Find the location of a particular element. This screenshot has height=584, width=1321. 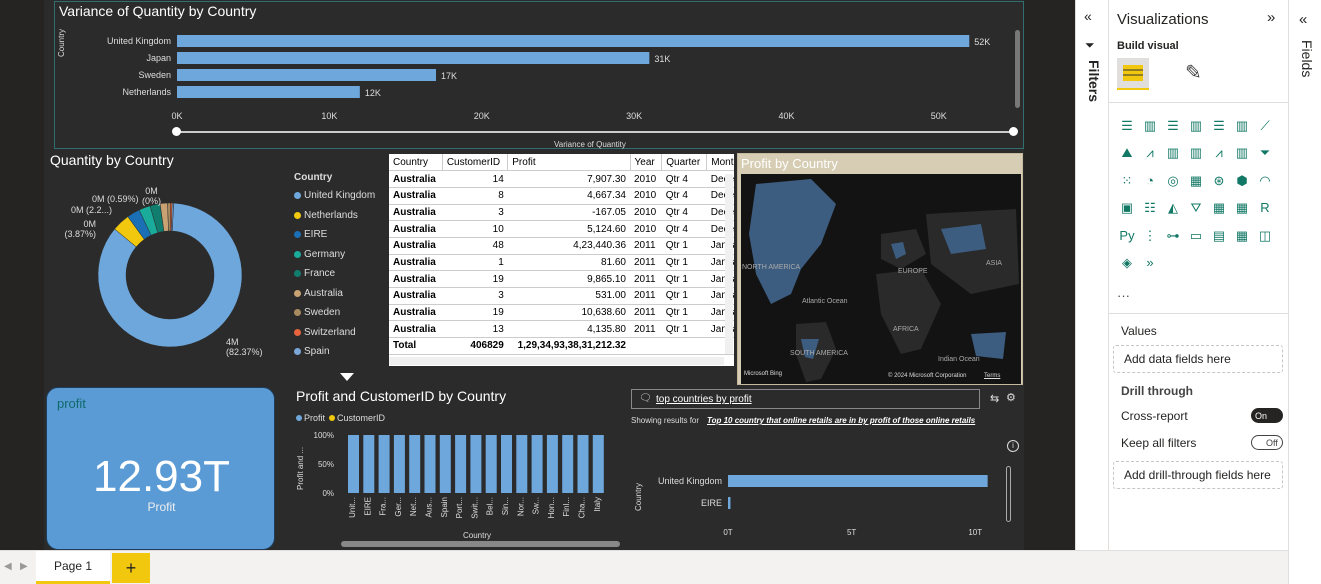

viz-type-icon: Py is located at coordinates (1127, 235).